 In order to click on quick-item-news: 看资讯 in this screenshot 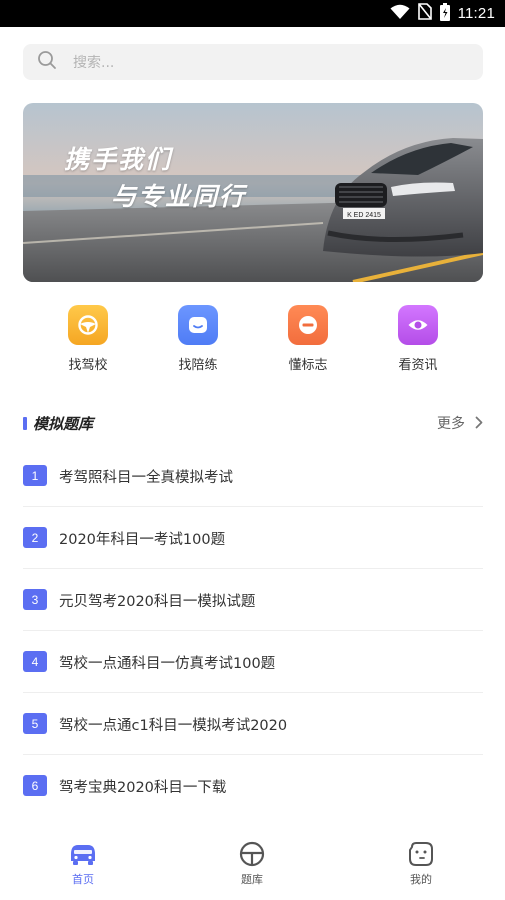, I will do `click(418, 339)`.